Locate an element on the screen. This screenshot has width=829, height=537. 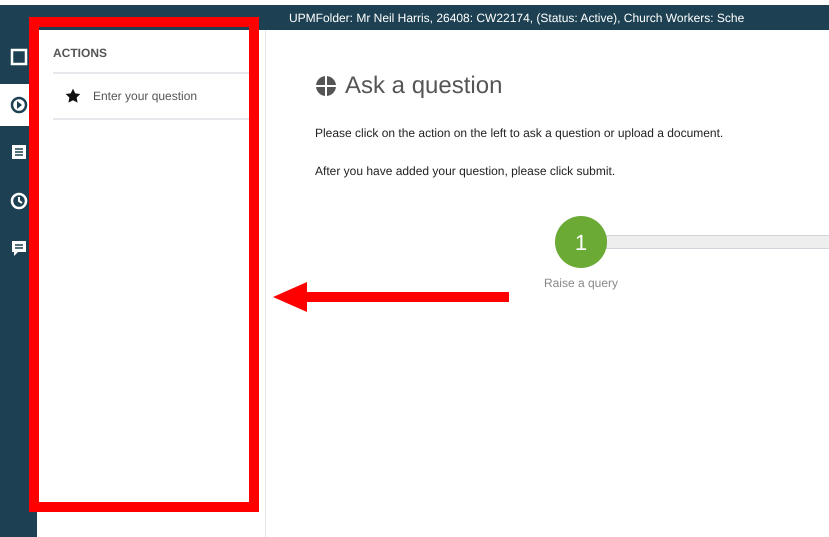
instruction-text: After you have added your question, please click submit. is located at coordinates (465, 171).